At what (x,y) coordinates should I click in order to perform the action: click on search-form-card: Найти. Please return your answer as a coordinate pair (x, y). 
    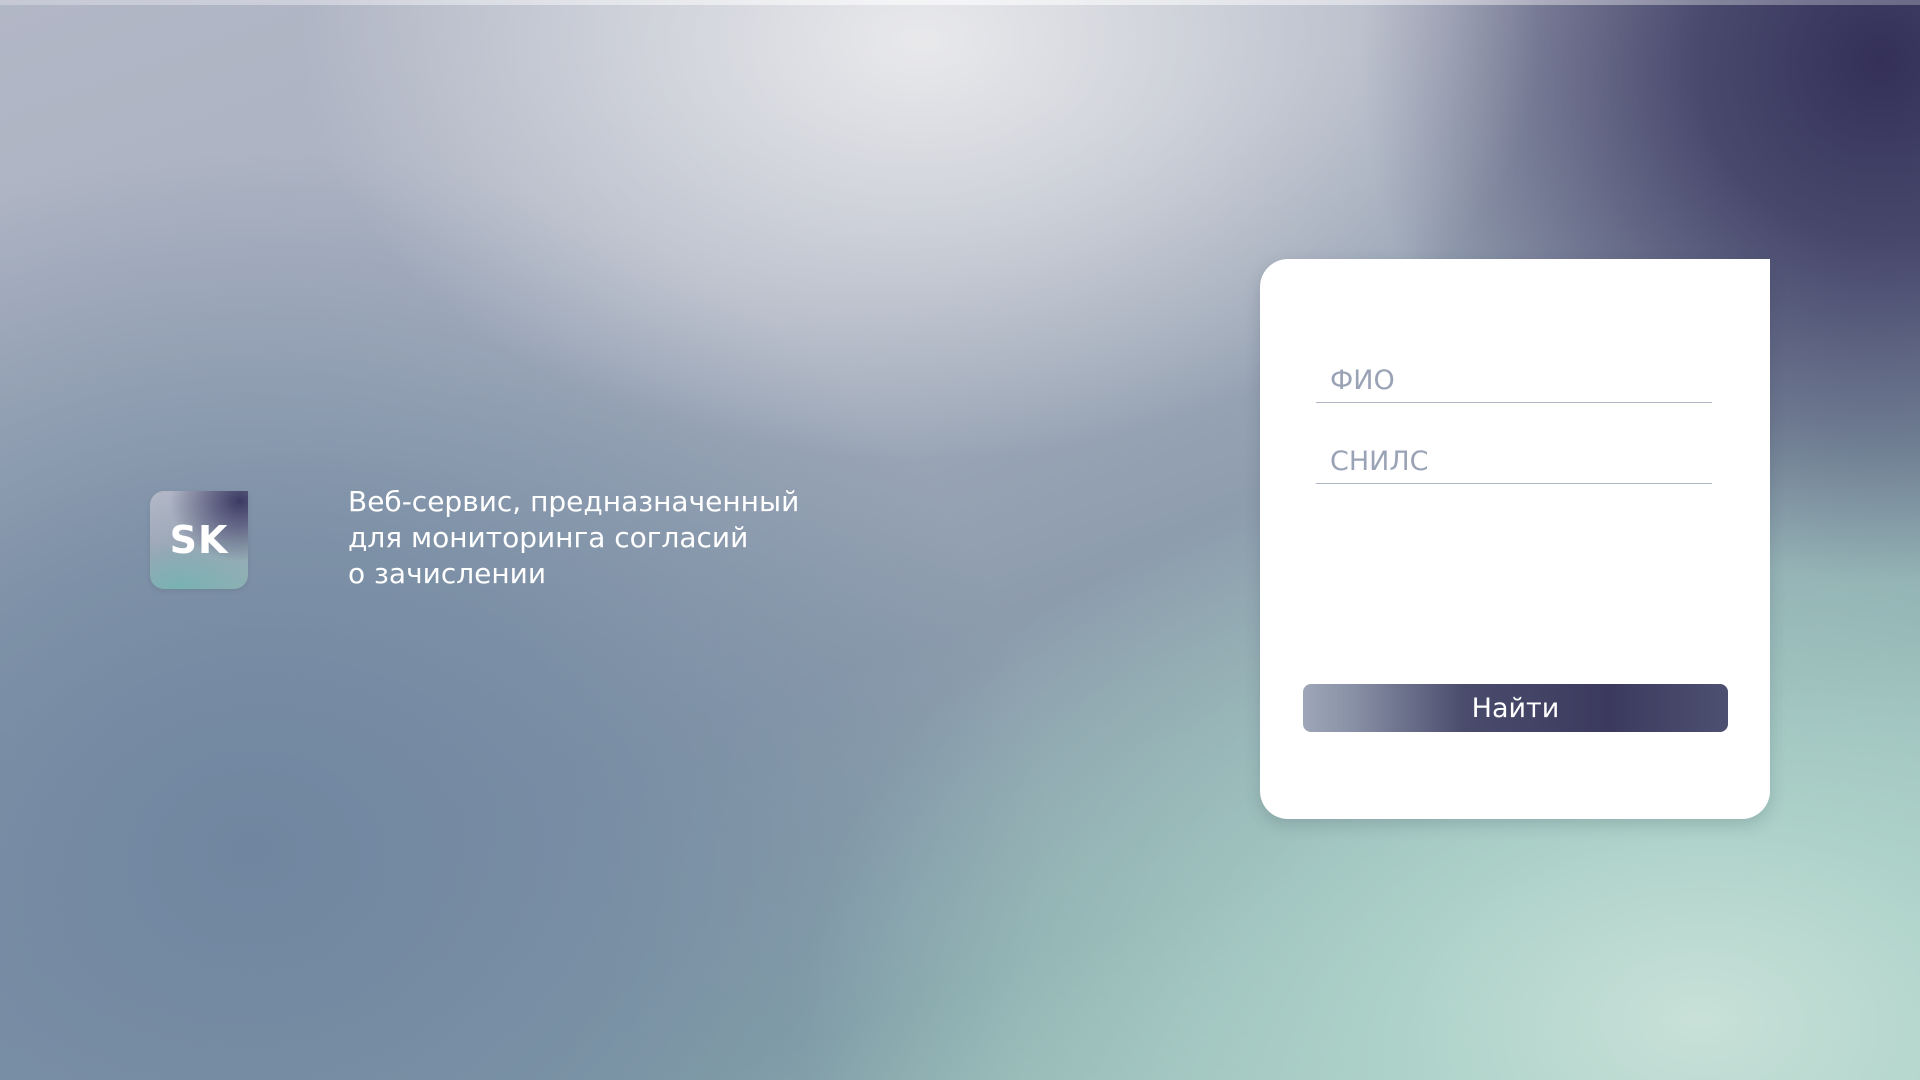
    Looking at the image, I should click on (1515, 539).